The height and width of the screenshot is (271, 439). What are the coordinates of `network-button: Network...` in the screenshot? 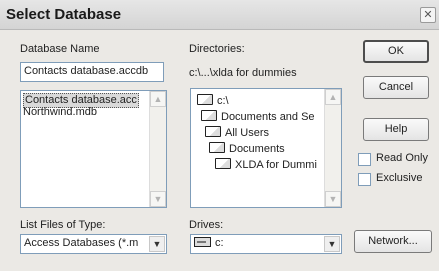 It's located at (393, 241).